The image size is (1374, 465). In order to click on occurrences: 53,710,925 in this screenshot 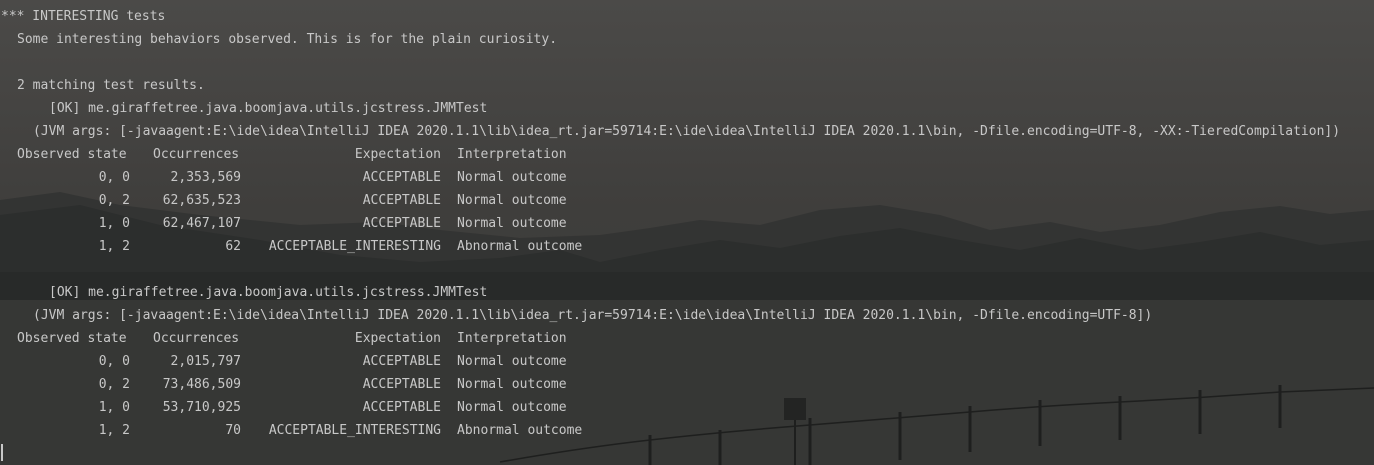, I will do `click(201, 407)`.